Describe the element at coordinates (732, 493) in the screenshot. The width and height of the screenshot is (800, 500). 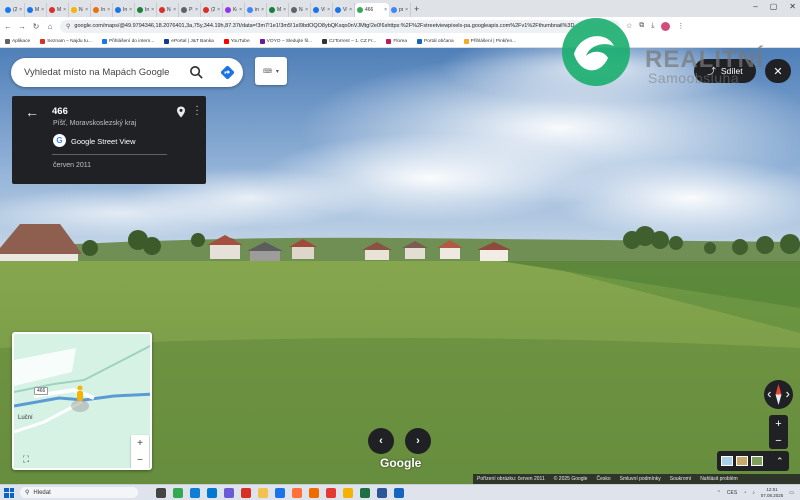
I see `language-indicator: CES` at that location.